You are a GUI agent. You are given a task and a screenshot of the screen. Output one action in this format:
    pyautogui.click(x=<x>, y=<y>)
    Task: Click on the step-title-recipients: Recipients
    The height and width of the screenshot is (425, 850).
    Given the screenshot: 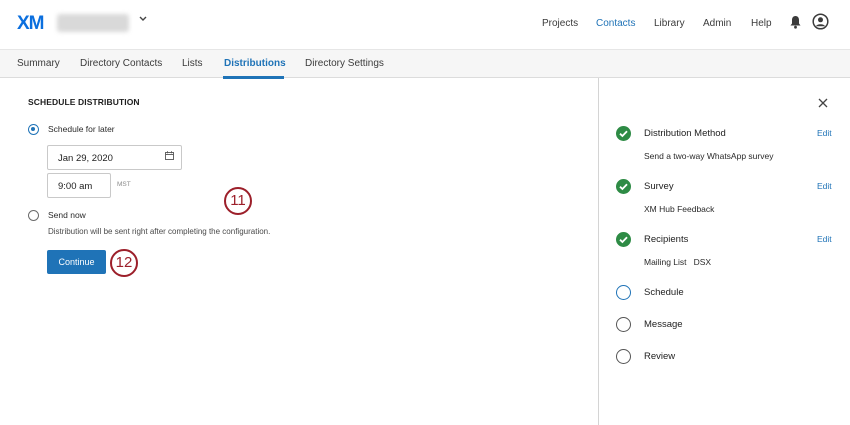 What is the action you would take?
    pyautogui.click(x=666, y=239)
    